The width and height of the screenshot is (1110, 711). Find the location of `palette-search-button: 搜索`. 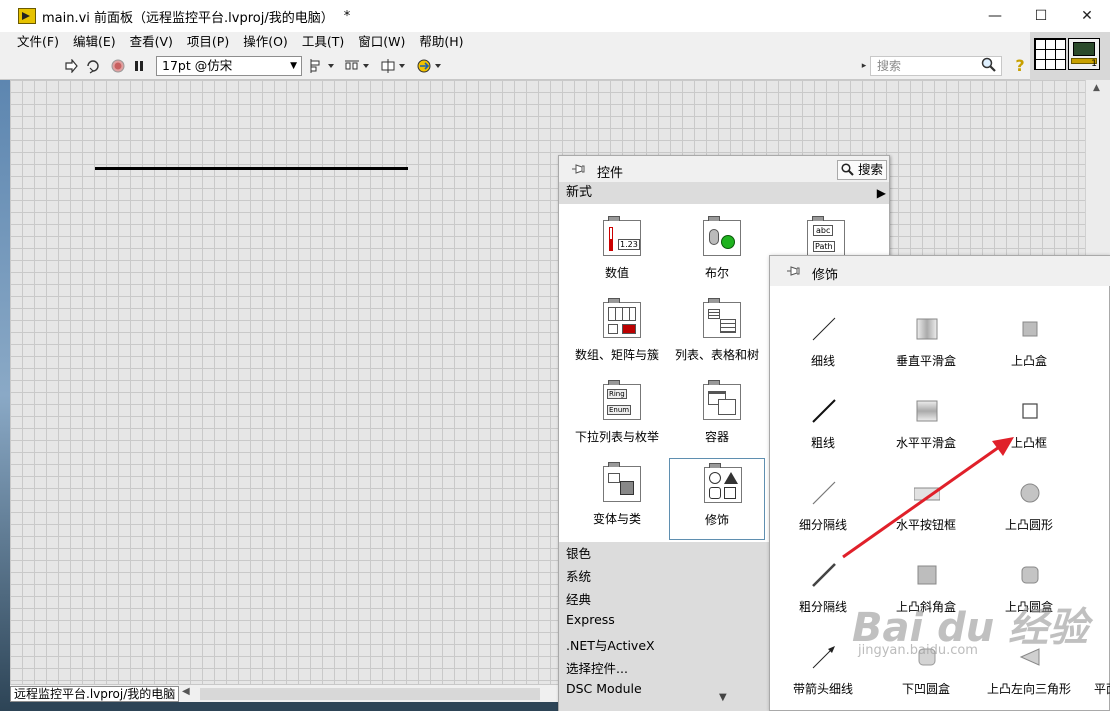

palette-search-button: 搜索 is located at coordinates (862, 170).